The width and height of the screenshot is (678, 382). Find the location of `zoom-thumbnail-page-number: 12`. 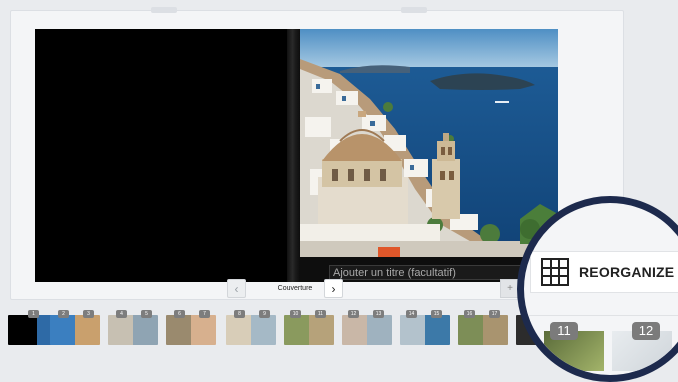

zoom-thumbnail-page-number: 12 is located at coordinates (646, 331).